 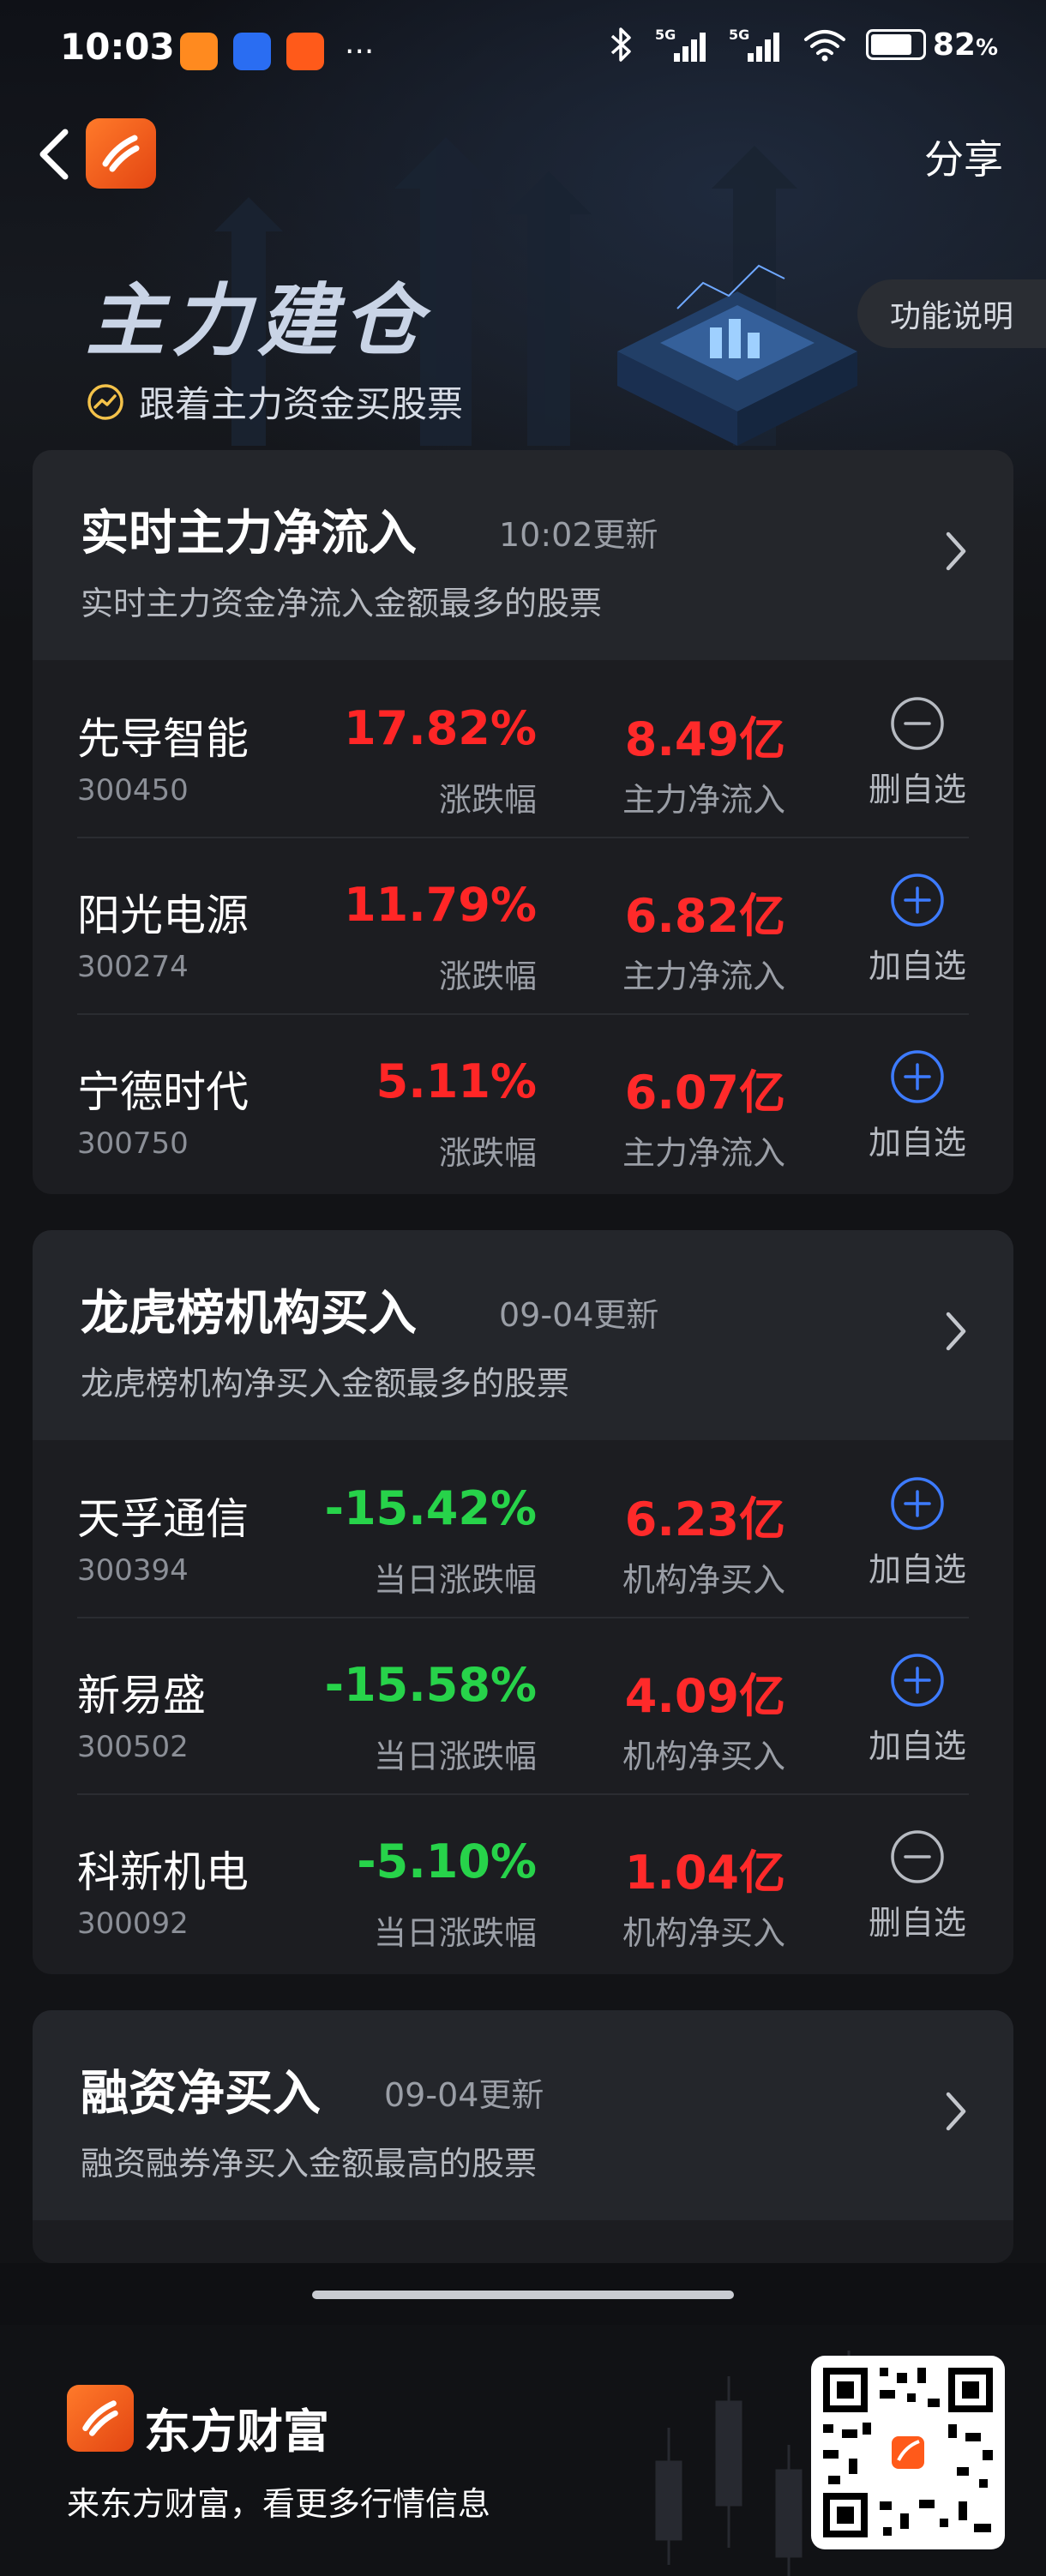 What do you see at coordinates (705, 1873) in the screenshot?
I see `net-buy-amount: 1.04亿` at bounding box center [705, 1873].